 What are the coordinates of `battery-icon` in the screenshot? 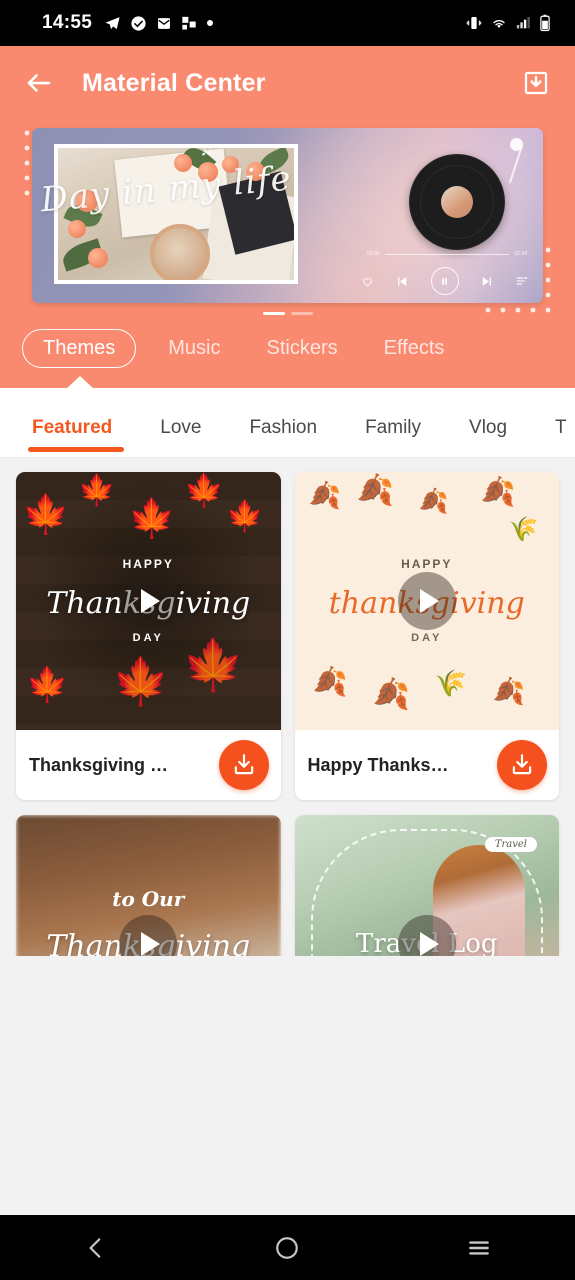 It's located at (545, 23).